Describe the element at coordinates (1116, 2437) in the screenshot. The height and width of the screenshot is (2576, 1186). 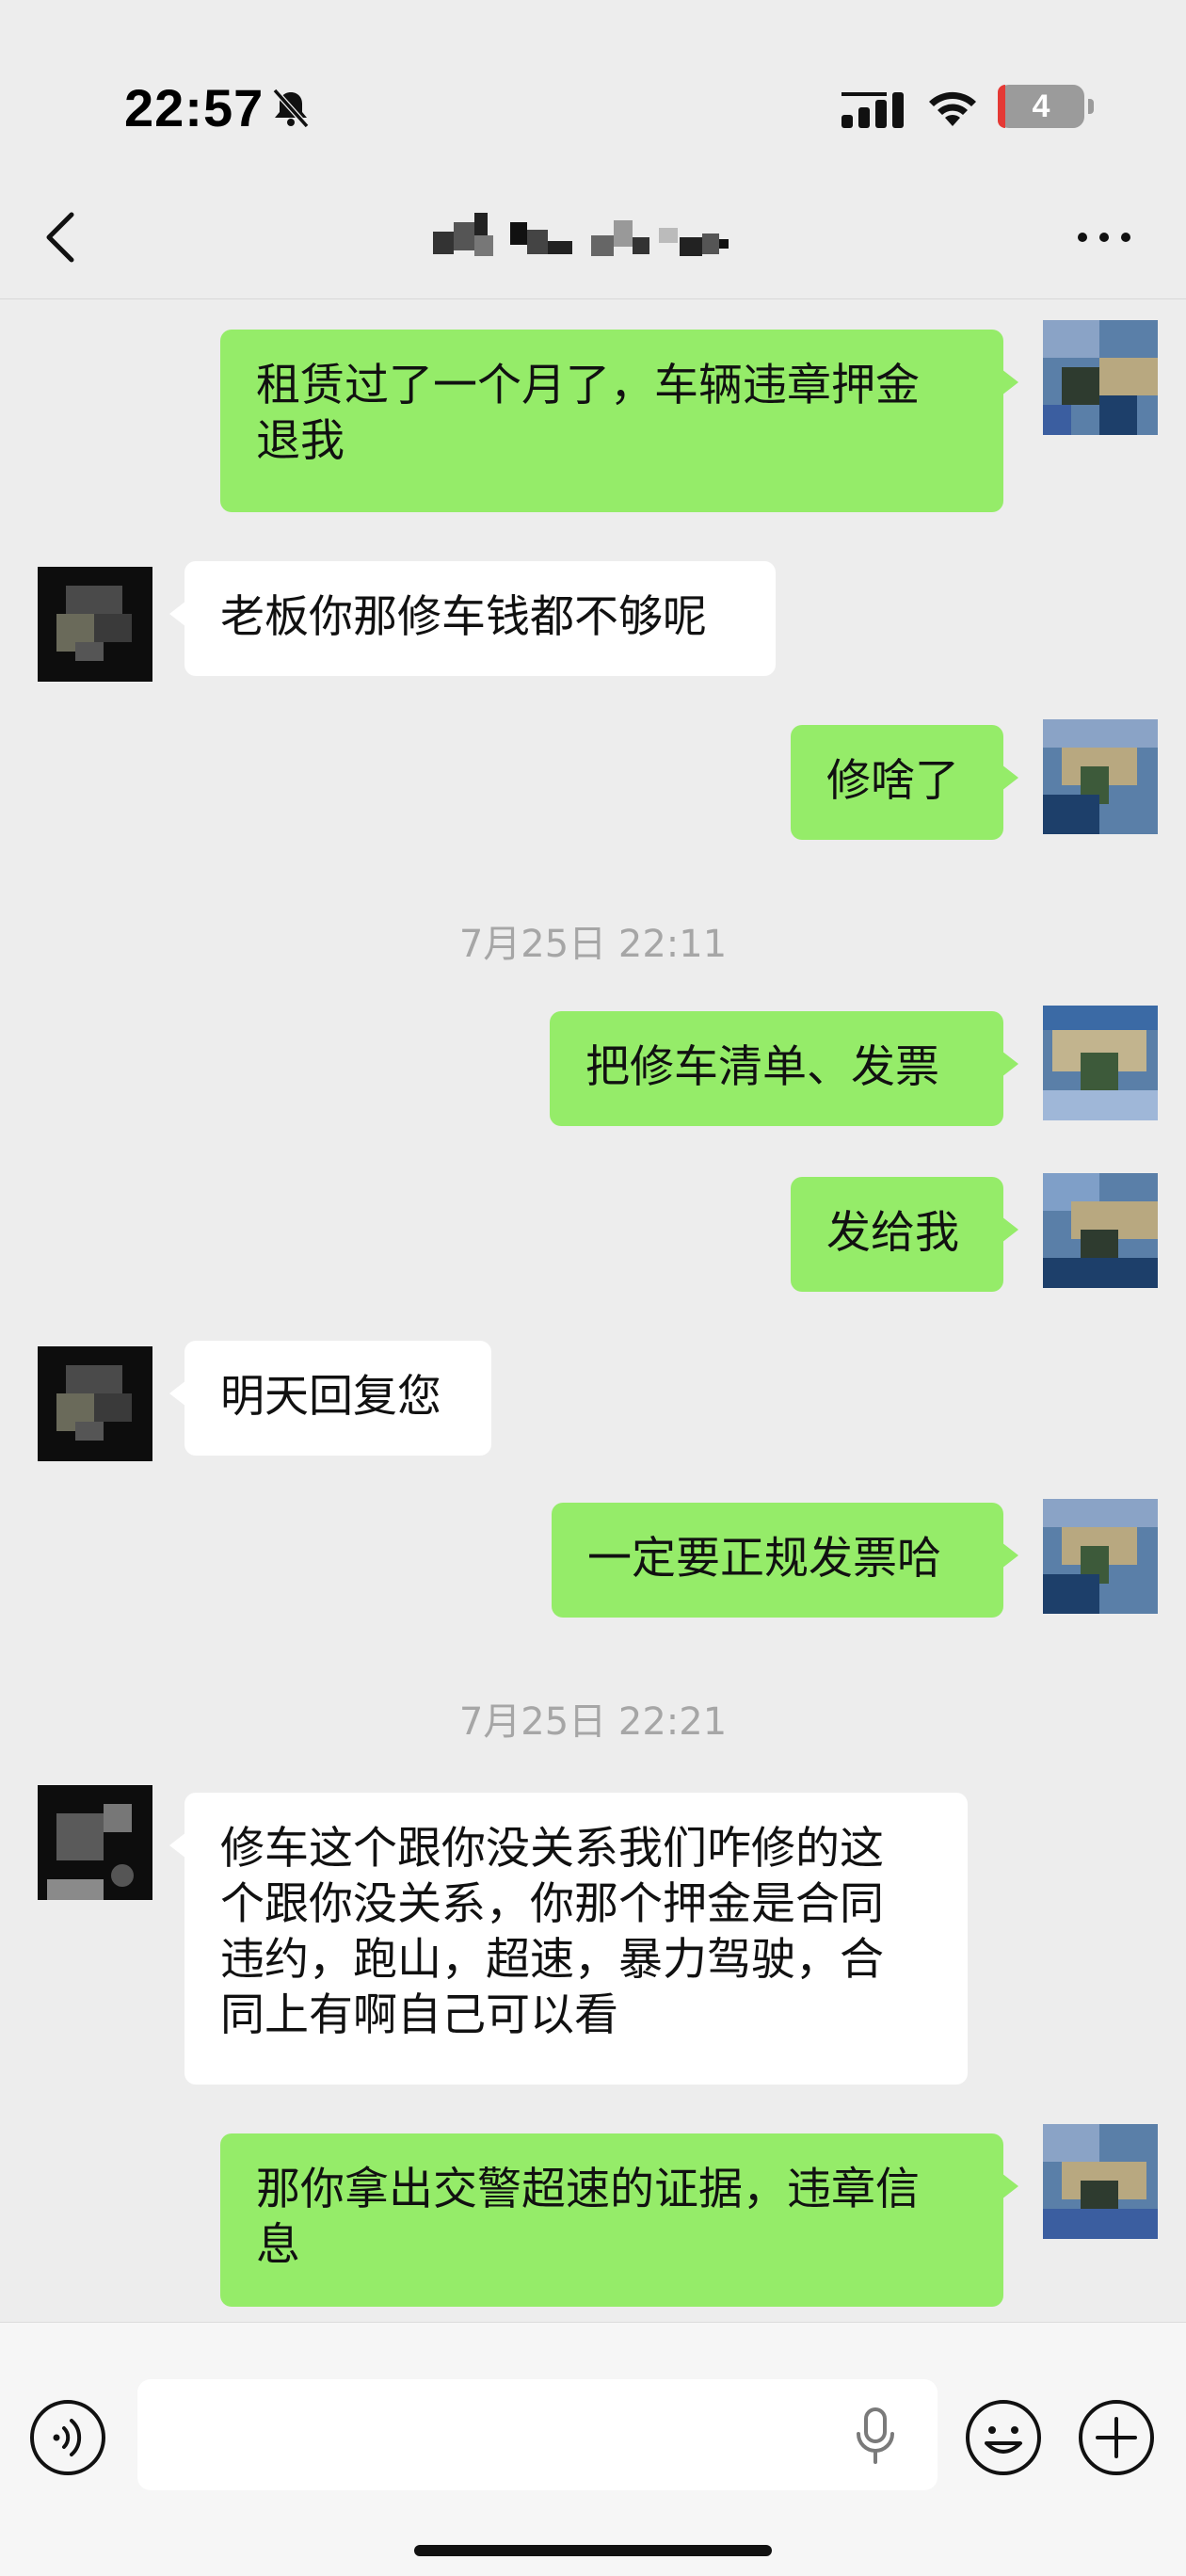
I see `plus-icon` at that location.